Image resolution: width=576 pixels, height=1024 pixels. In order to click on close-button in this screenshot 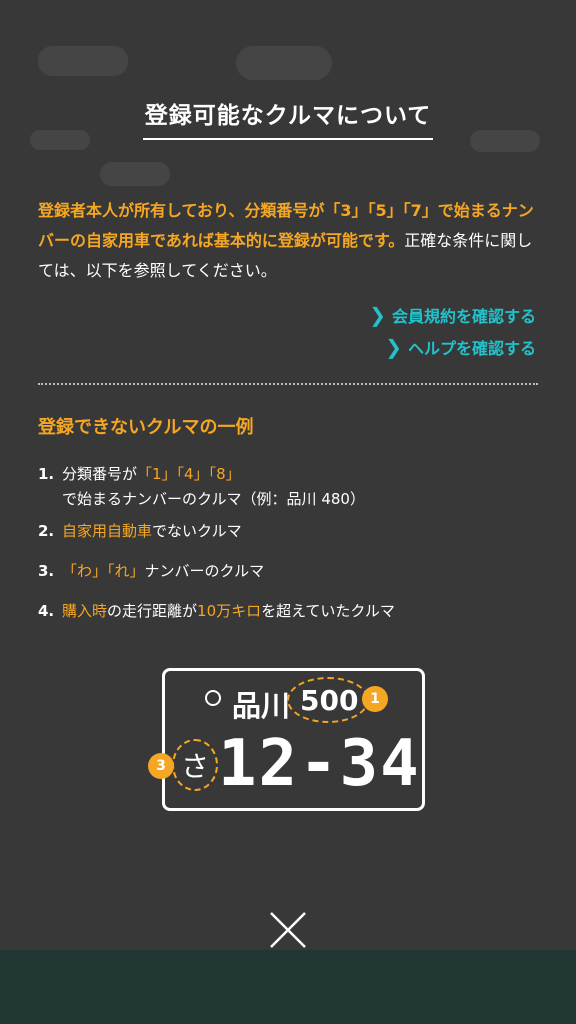, I will do `click(288, 930)`.